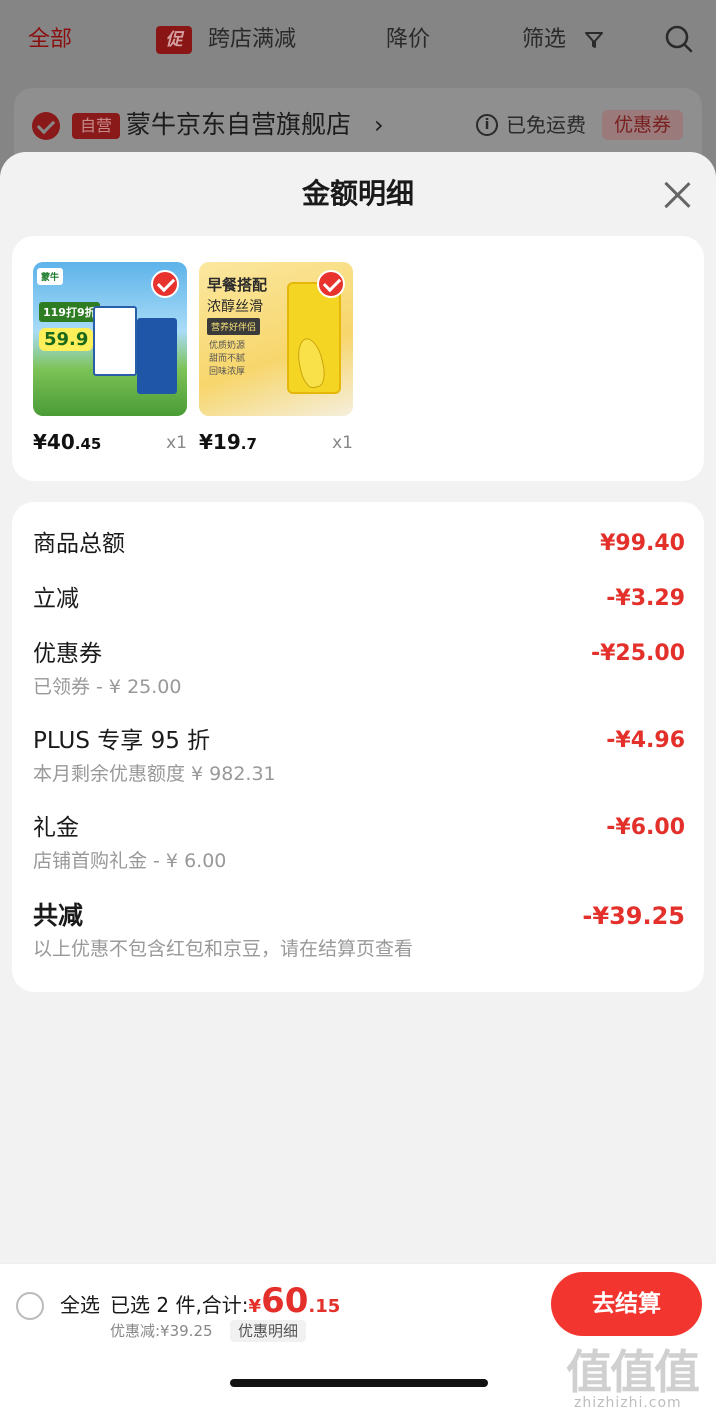 The image size is (716, 1420). What do you see at coordinates (107, 687) in the screenshot?
I see `row-subtext: 已领券 - ¥ 25.00` at bounding box center [107, 687].